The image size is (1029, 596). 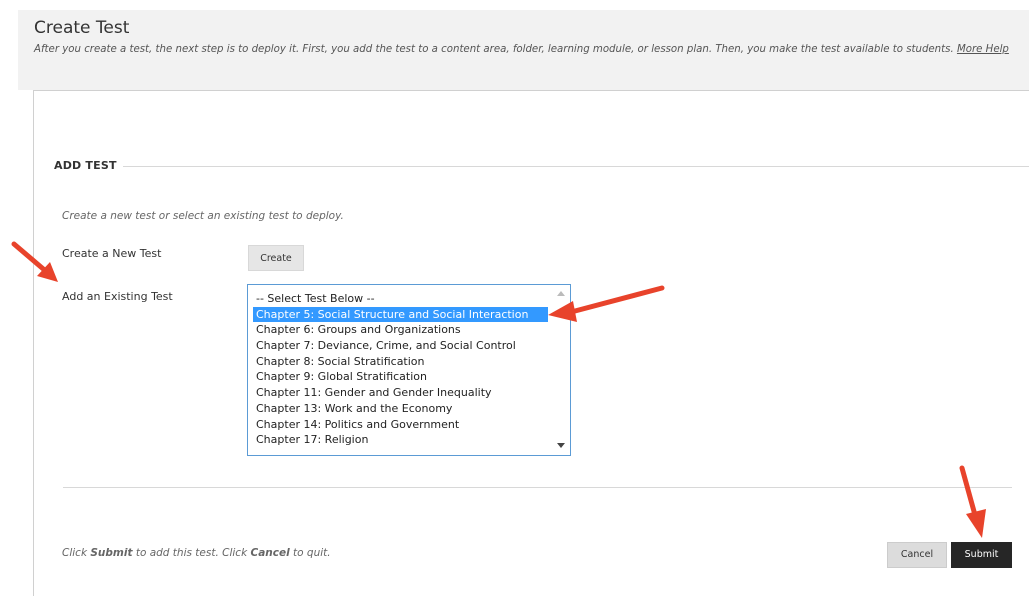 What do you see at coordinates (561, 293) in the screenshot?
I see `scroll-up-icon` at bounding box center [561, 293].